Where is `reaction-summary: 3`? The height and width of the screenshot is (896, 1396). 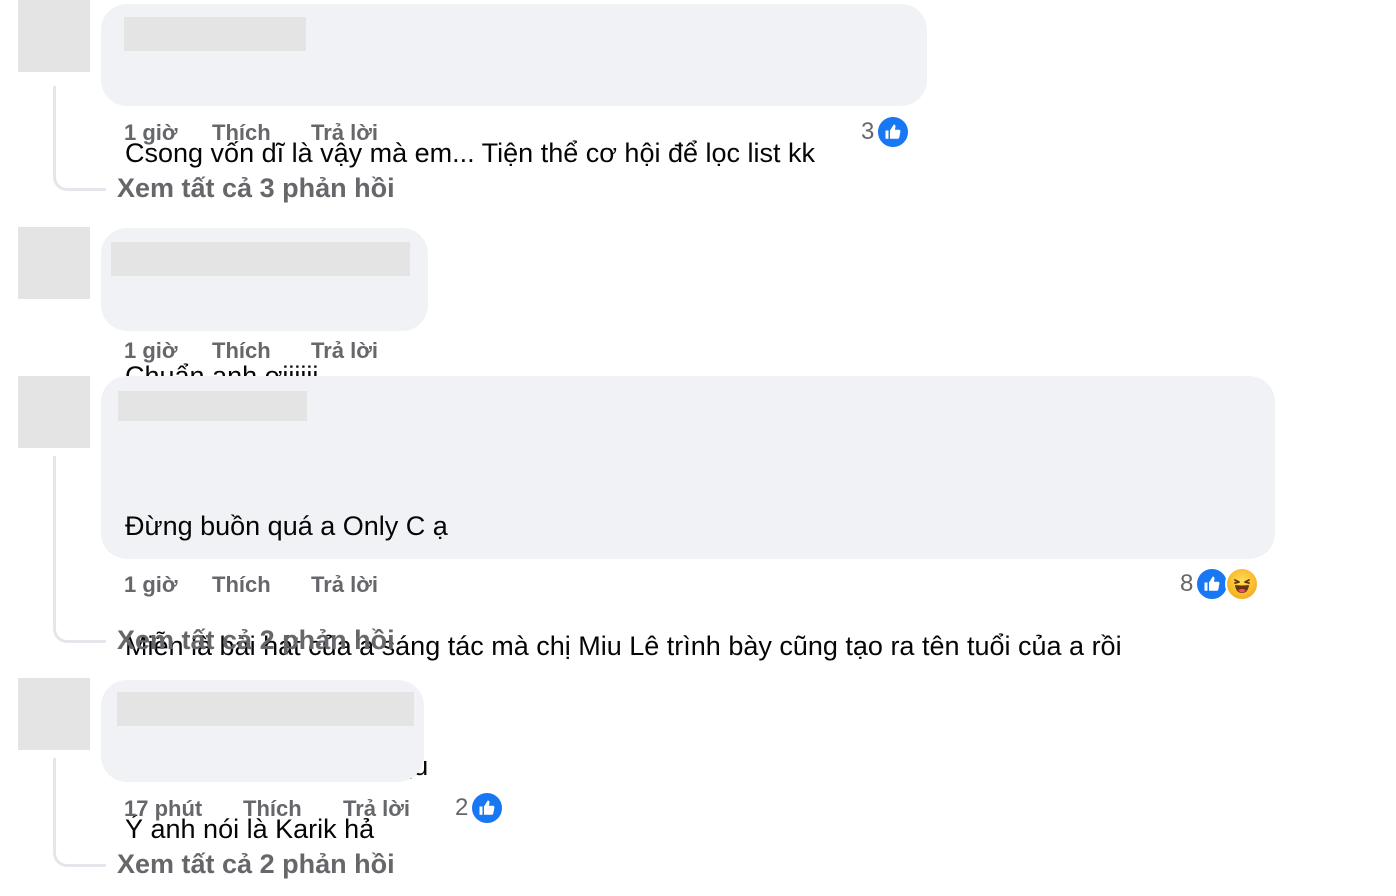
reaction-summary: 3 is located at coordinates (886, 132).